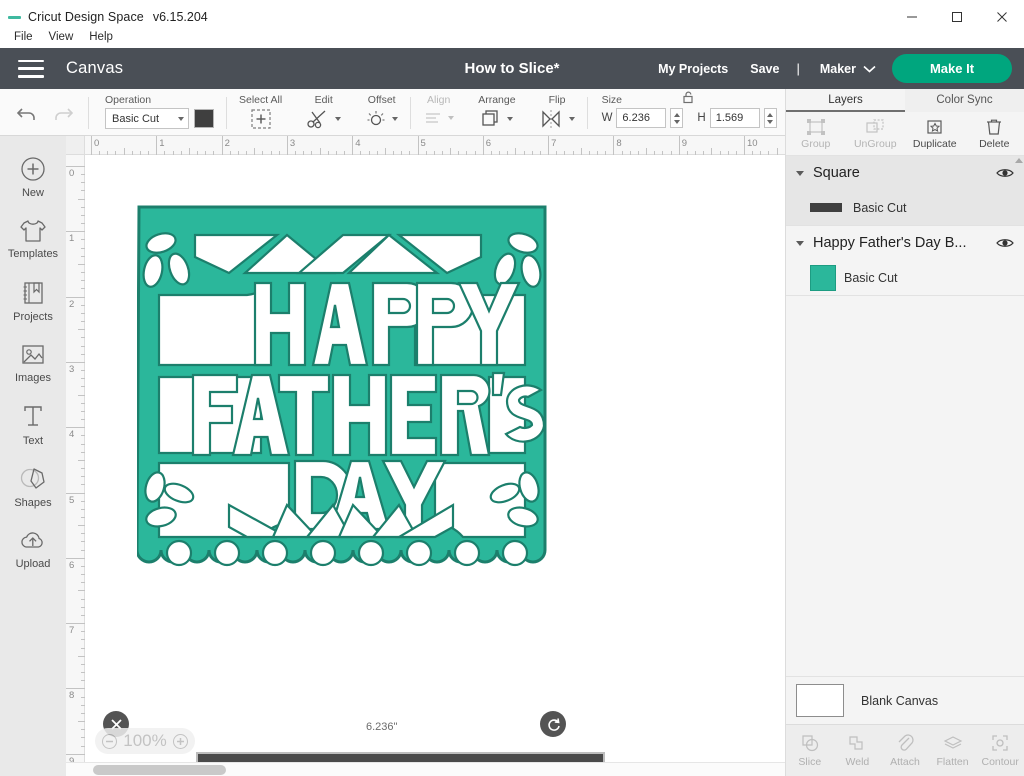 This screenshot has height=776, width=1024. I want to click on layer-header: Square, so click(905, 173).